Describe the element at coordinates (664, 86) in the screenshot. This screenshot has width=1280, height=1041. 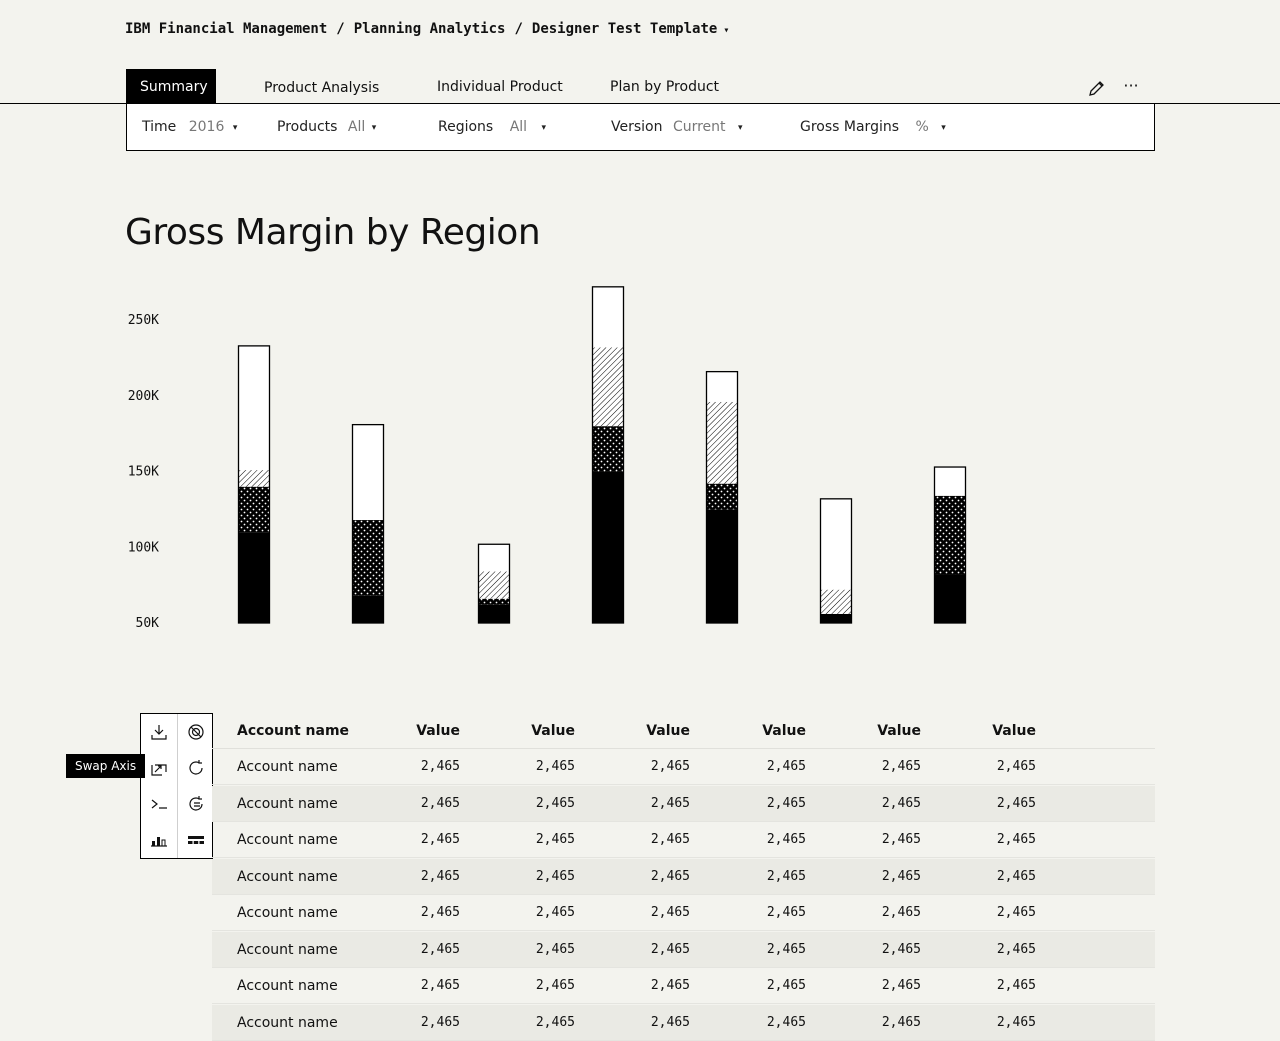
I see `tab-plan-by-product: Plan by Product` at that location.